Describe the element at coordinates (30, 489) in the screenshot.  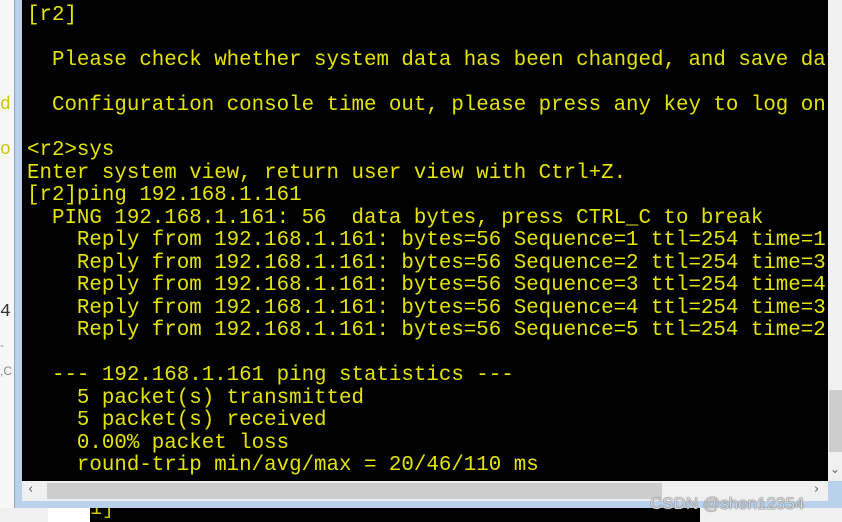
I see `chevron-left-icon: ‹` at that location.